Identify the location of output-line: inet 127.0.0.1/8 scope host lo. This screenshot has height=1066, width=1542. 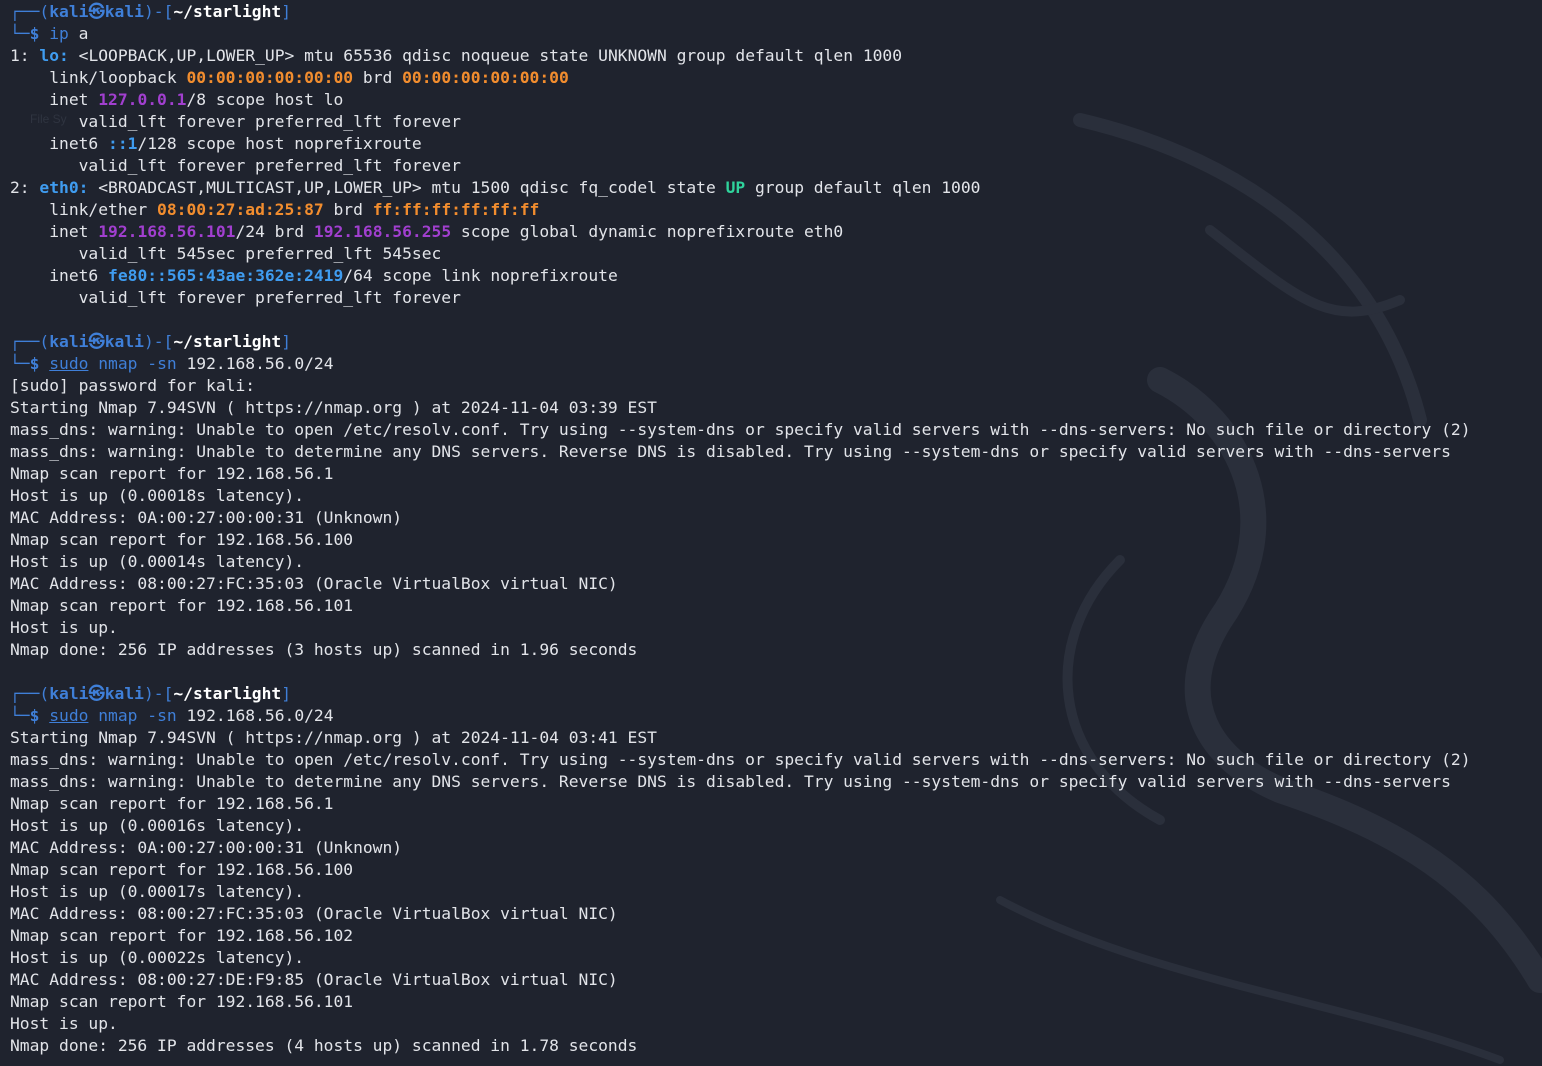
(740, 100).